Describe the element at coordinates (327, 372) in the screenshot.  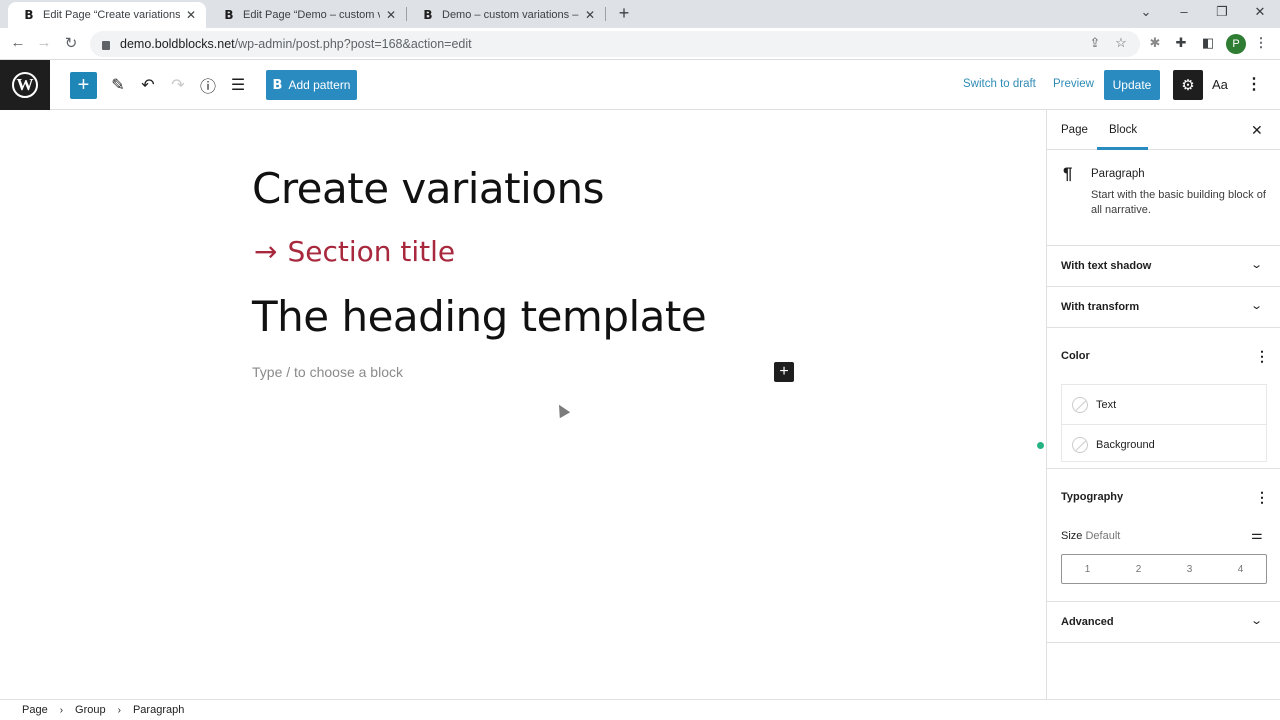
I see `paragraph-placeholder: Type / to choose a block` at that location.